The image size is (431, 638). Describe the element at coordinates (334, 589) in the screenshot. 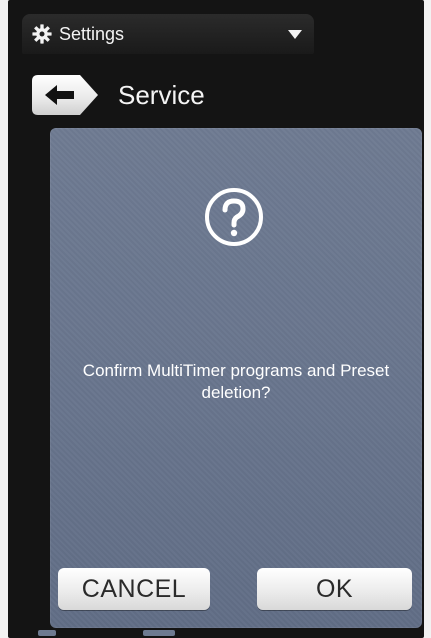

I see `ok-button: OK` at that location.